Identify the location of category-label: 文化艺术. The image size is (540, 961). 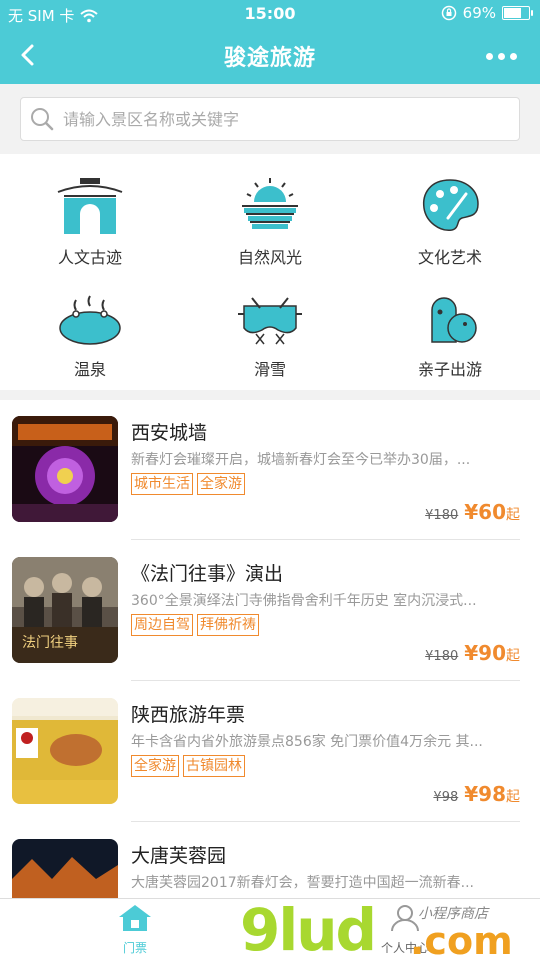
(449, 257).